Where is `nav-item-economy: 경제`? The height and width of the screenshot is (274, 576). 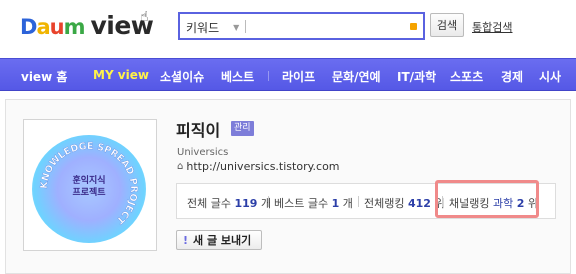 nav-item-economy: 경제 is located at coordinates (512, 76).